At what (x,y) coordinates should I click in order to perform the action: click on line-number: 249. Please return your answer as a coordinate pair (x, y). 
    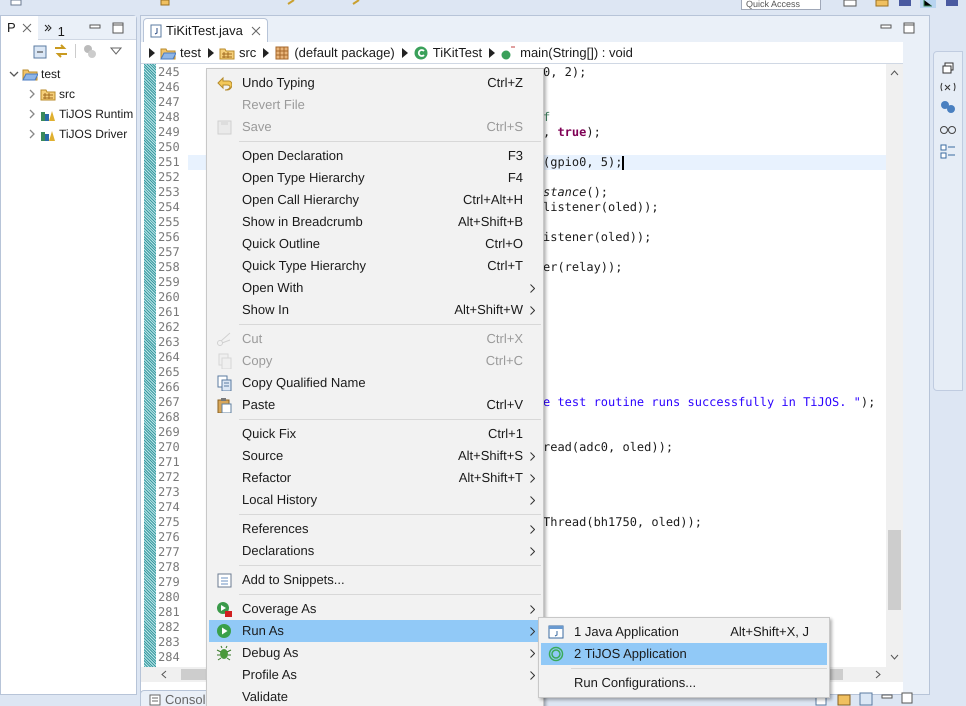
    Looking at the image, I should click on (169, 132).